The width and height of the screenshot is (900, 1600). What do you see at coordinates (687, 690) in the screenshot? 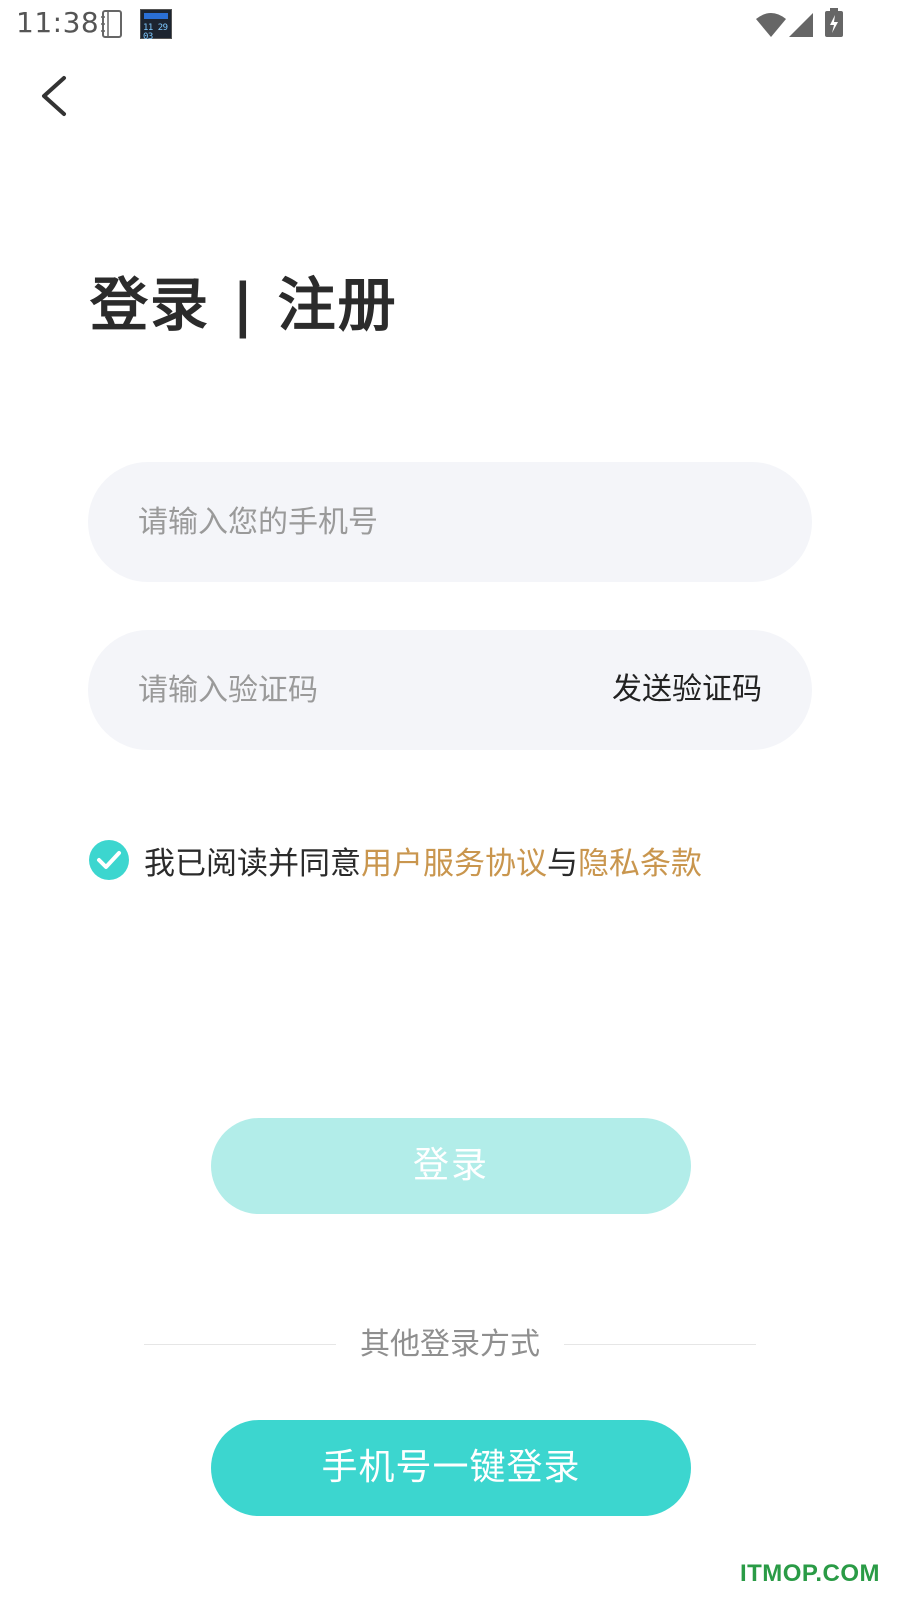
I see `send-code-button: 发送验证码` at bounding box center [687, 690].